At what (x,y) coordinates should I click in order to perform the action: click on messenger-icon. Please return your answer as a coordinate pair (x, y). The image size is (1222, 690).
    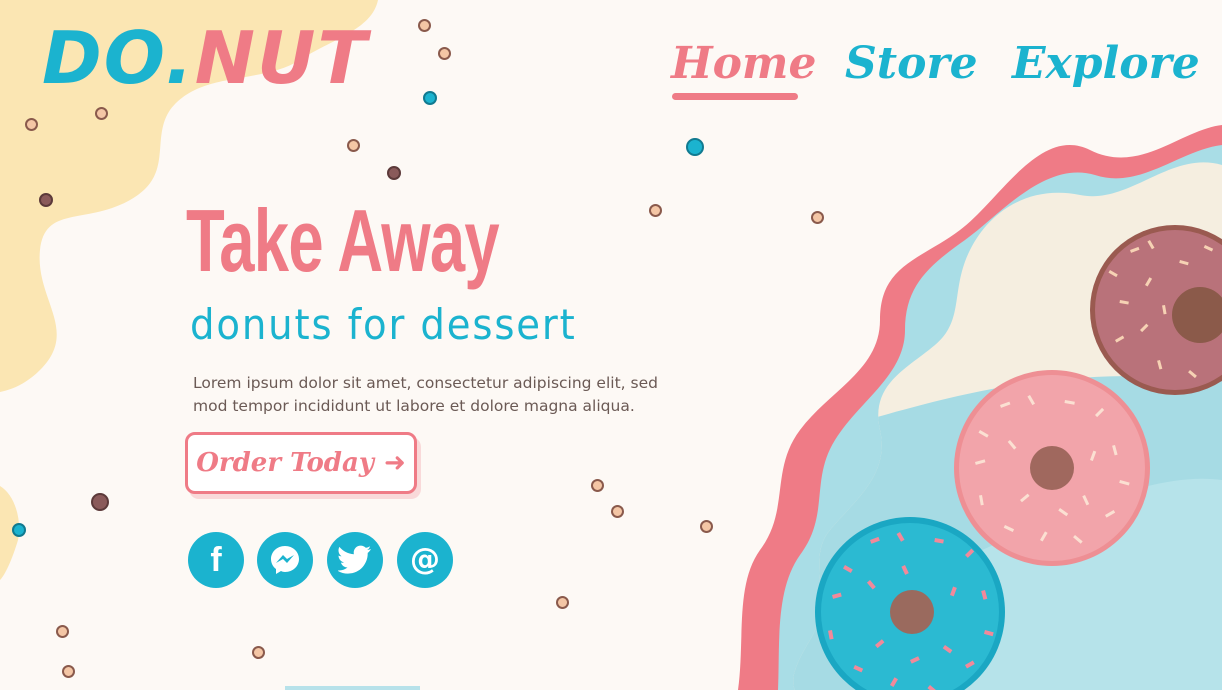
    Looking at the image, I should click on (285, 560).